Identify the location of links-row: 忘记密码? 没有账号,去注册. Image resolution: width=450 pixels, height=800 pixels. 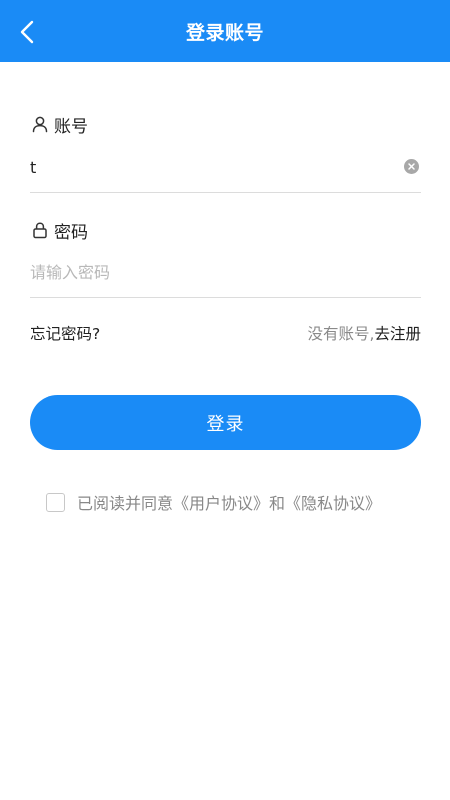
(225, 335).